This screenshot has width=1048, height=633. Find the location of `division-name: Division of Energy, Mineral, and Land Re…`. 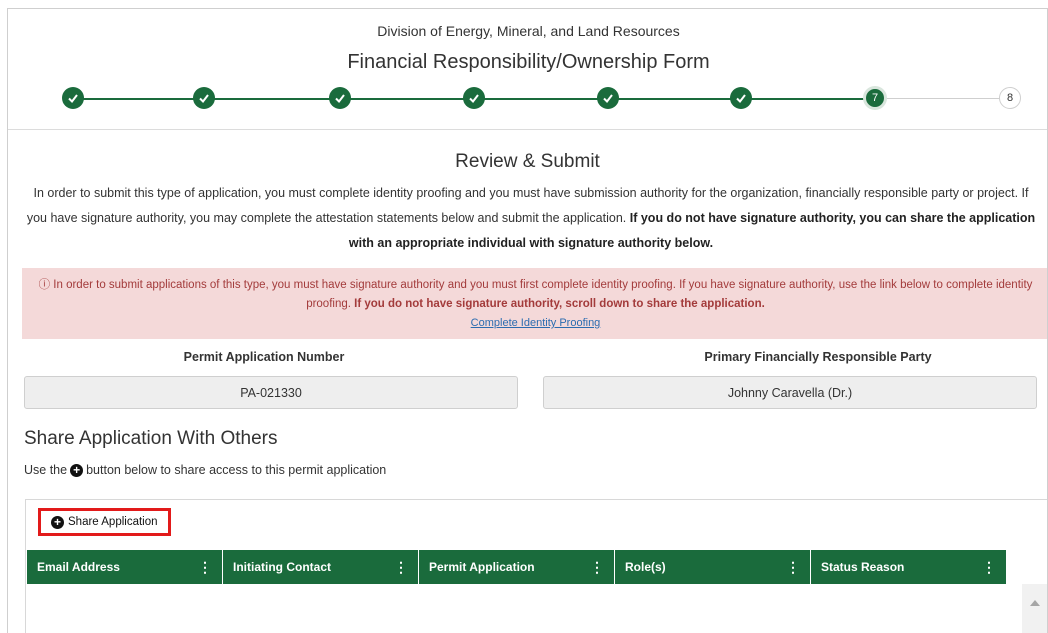

division-name: Division of Energy, Mineral, and Land Re… is located at coordinates (528, 31).